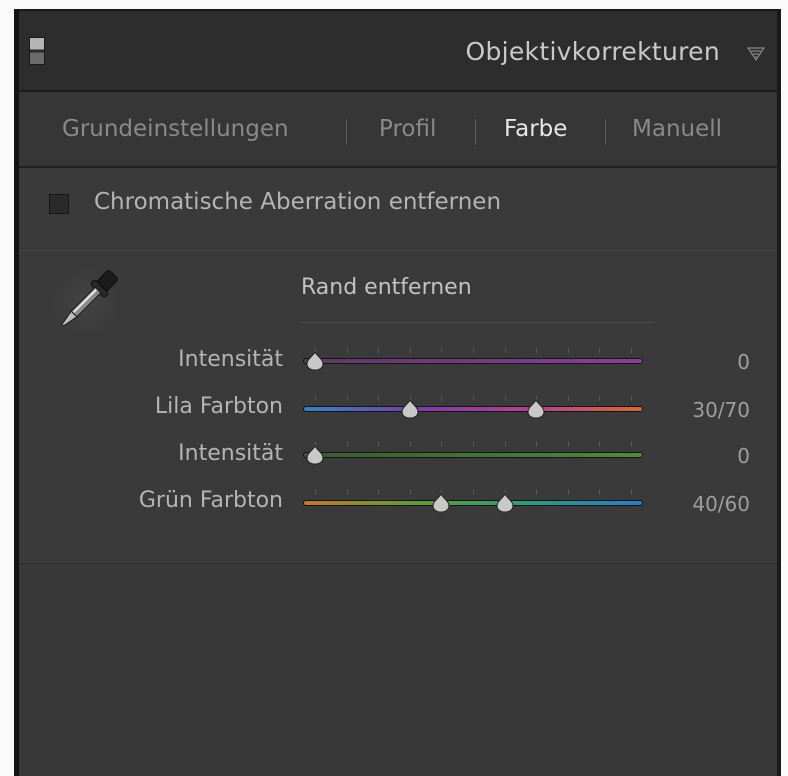 This screenshot has height=776, width=788. Describe the element at coordinates (230, 359) in the screenshot. I see `purple-amount-label: Intensität` at that location.